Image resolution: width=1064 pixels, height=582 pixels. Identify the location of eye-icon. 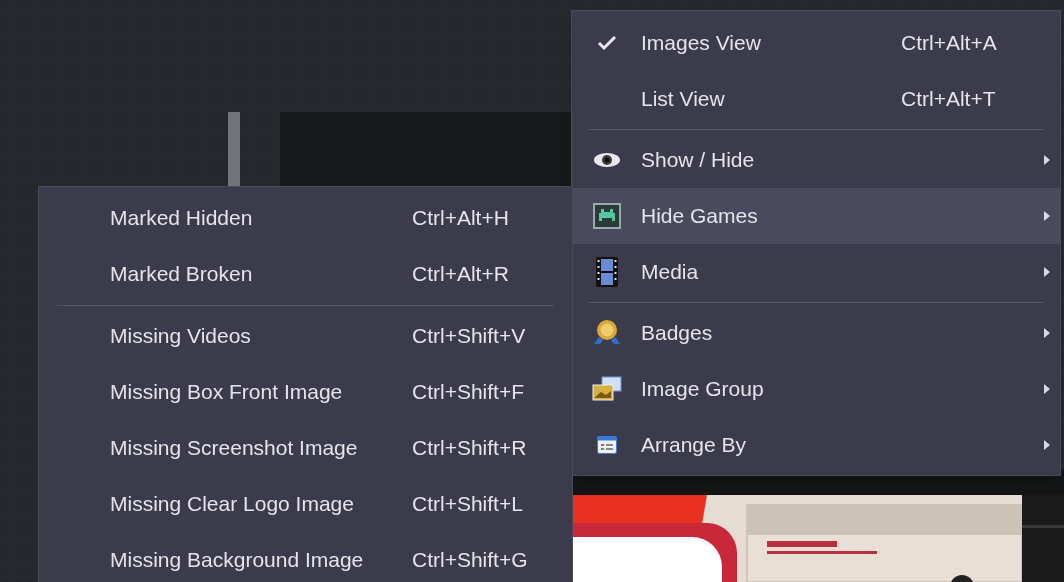
(606, 160).